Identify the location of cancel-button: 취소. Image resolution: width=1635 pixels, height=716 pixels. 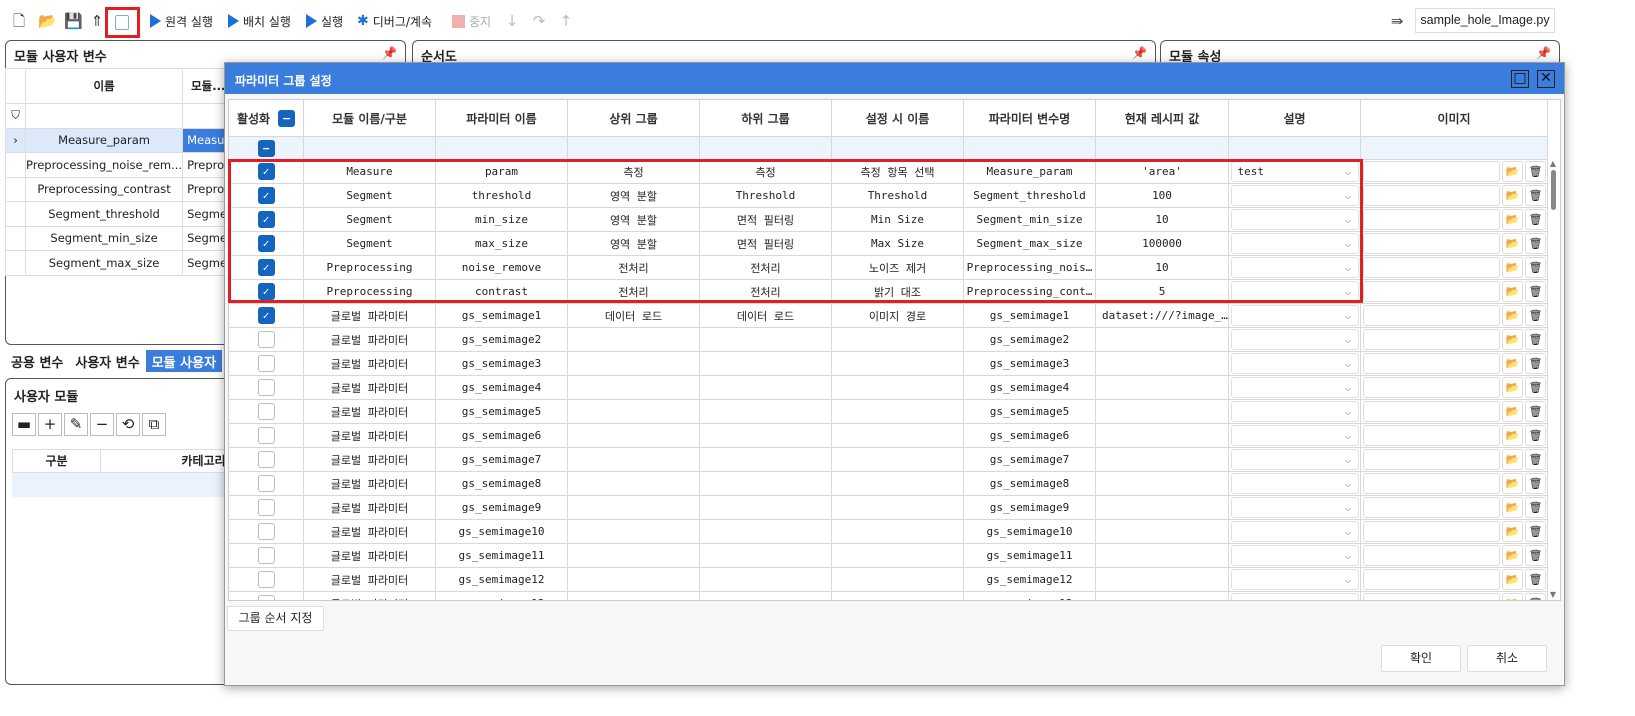
(1507, 658).